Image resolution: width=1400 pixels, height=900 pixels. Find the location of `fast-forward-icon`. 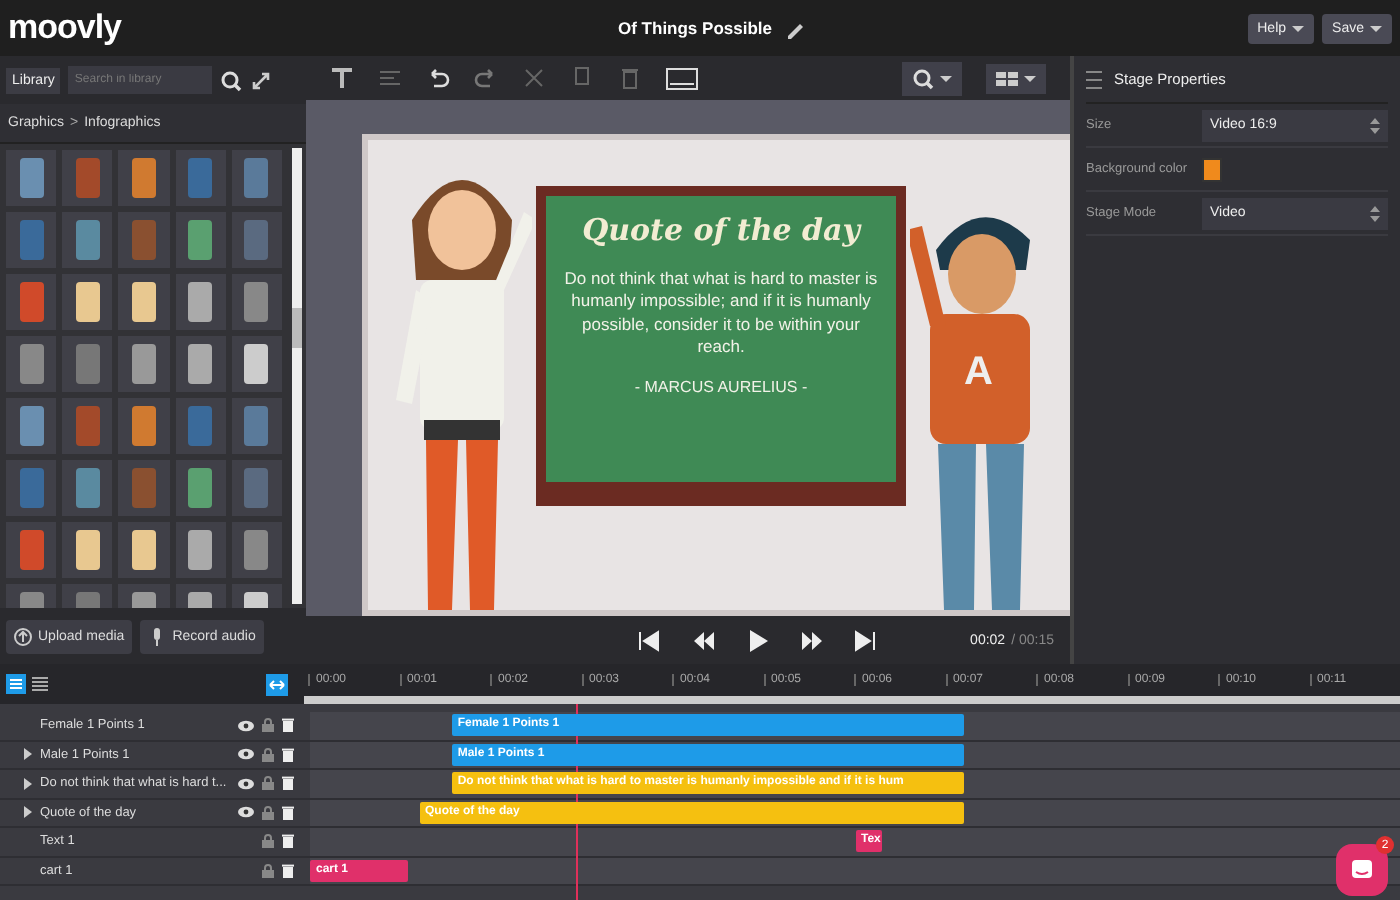

fast-forward-icon is located at coordinates (810, 640).